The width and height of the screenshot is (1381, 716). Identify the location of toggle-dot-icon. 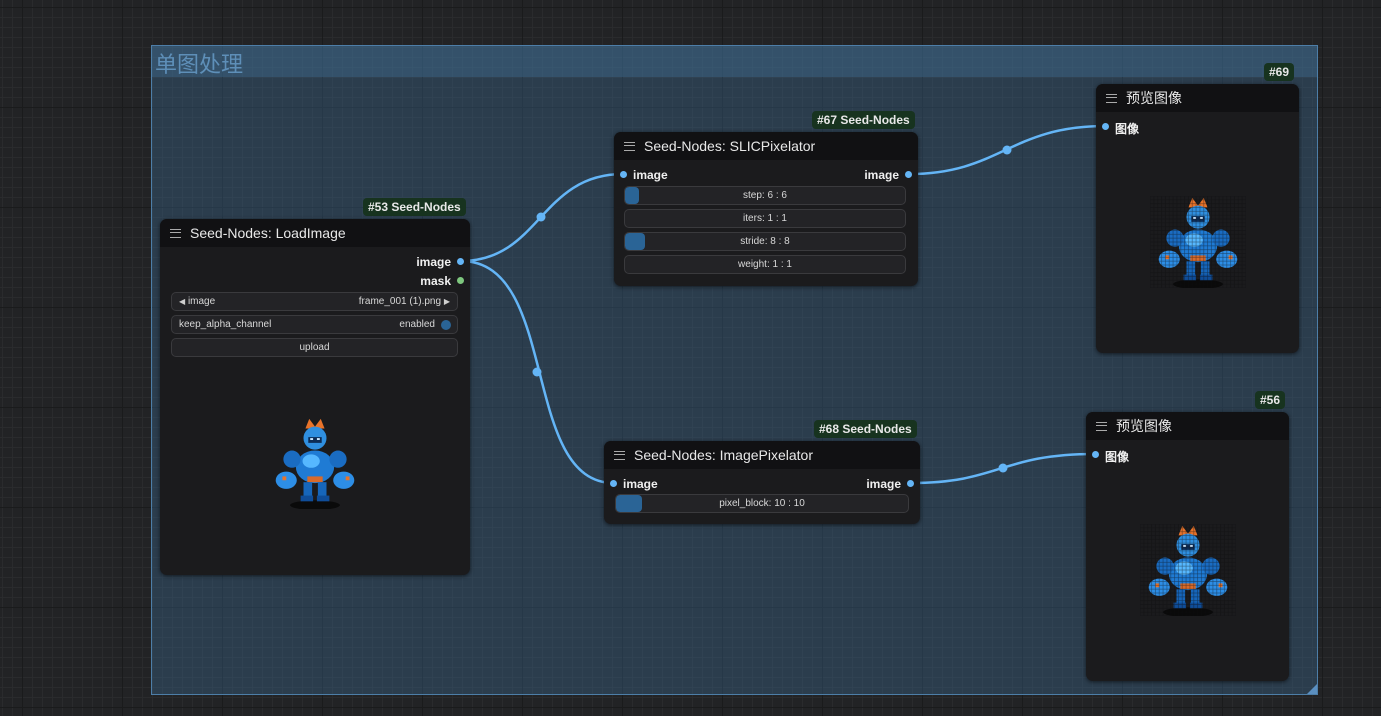
(446, 325).